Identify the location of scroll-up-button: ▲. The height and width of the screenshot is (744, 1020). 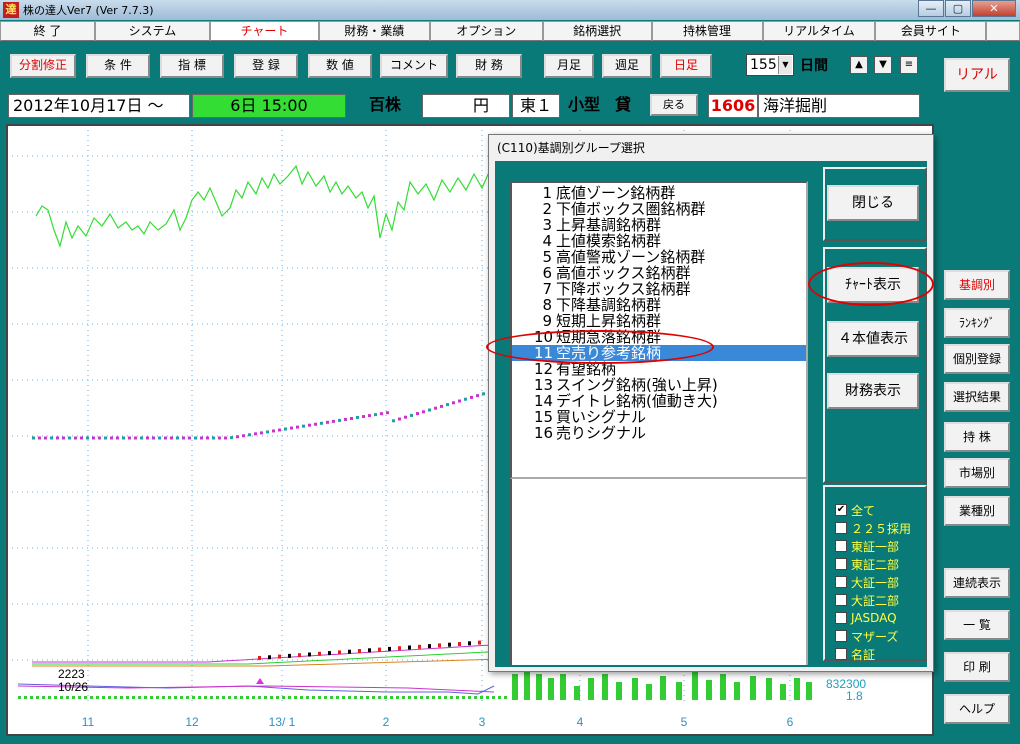
(859, 65).